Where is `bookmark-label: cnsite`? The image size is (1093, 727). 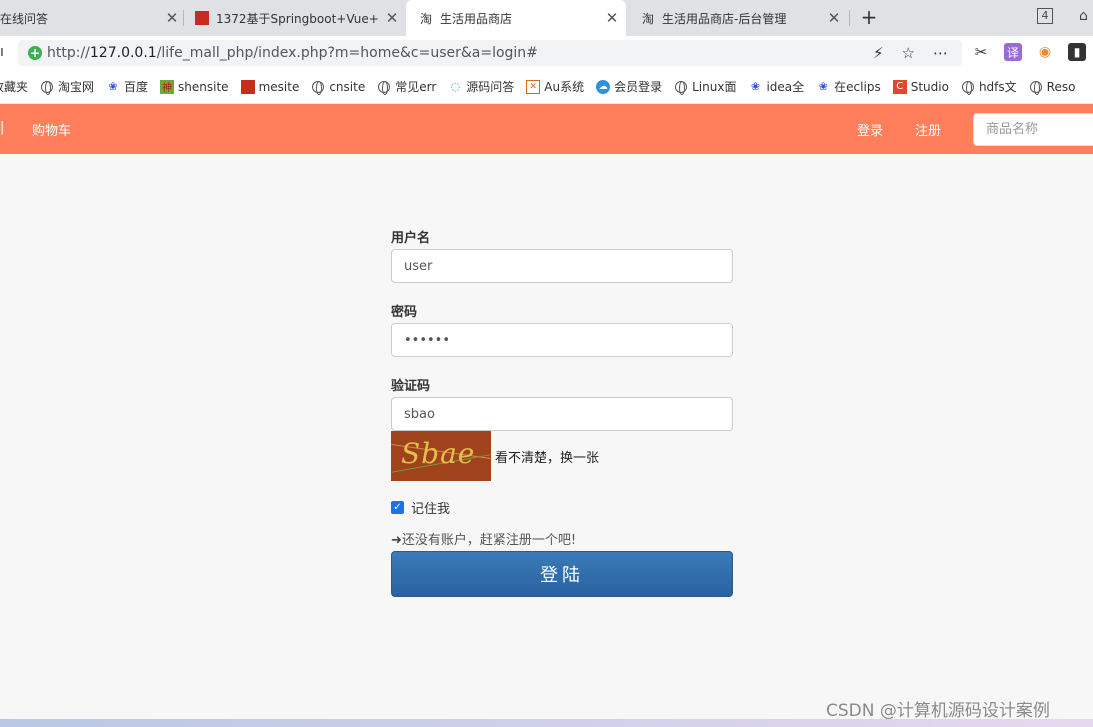
bookmark-label: cnsite is located at coordinates (347, 86).